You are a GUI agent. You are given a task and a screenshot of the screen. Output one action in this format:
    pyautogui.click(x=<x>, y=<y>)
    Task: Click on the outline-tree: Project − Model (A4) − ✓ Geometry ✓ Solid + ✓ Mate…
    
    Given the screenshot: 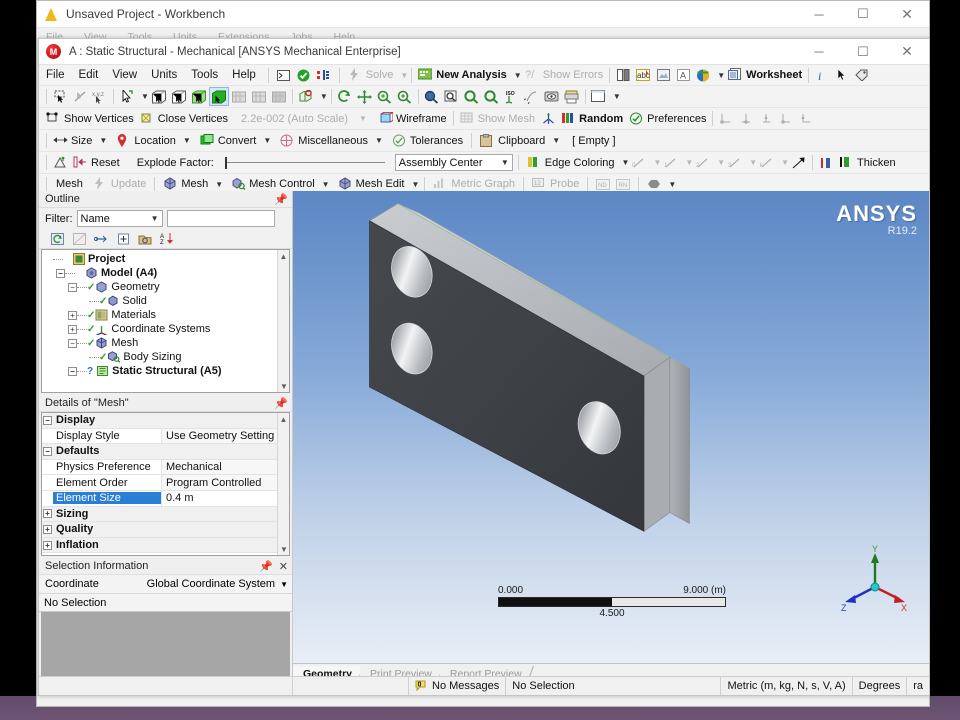 What is the action you would take?
    pyautogui.click(x=165, y=321)
    